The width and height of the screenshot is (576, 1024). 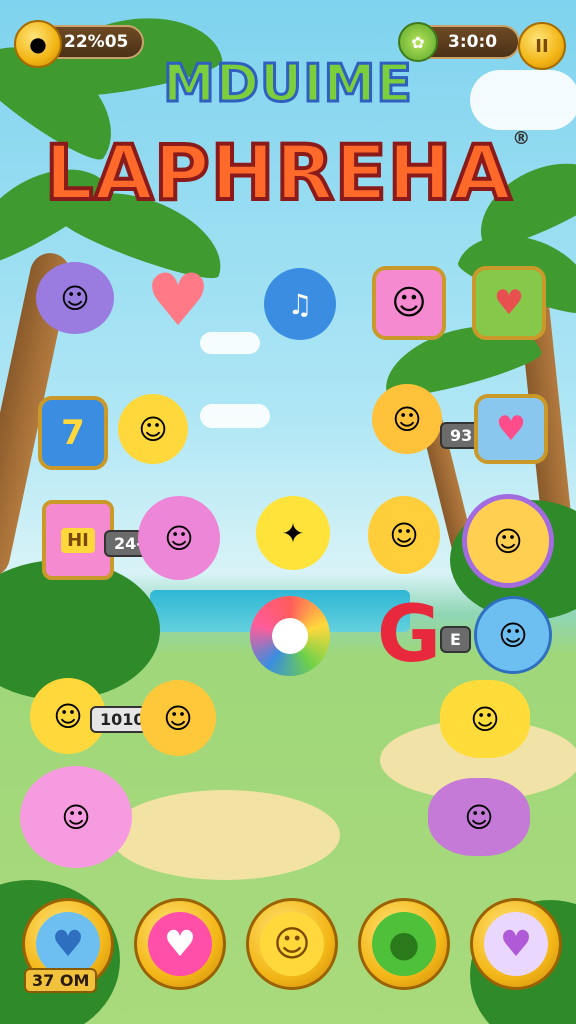 I want to click on blue-bubble-tile: ☺, so click(x=513, y=635).